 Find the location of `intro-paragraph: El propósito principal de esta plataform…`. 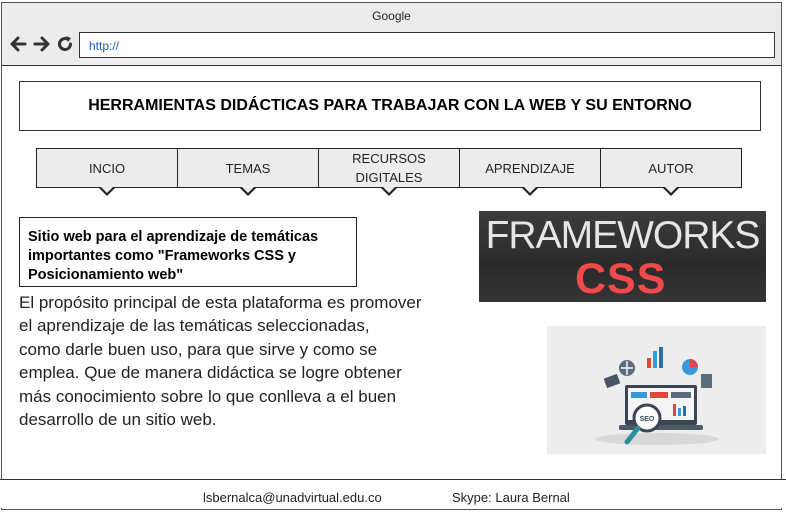

intro-paragraph: El propósito principal de esta plataform… is located at coordinates (220, 361).